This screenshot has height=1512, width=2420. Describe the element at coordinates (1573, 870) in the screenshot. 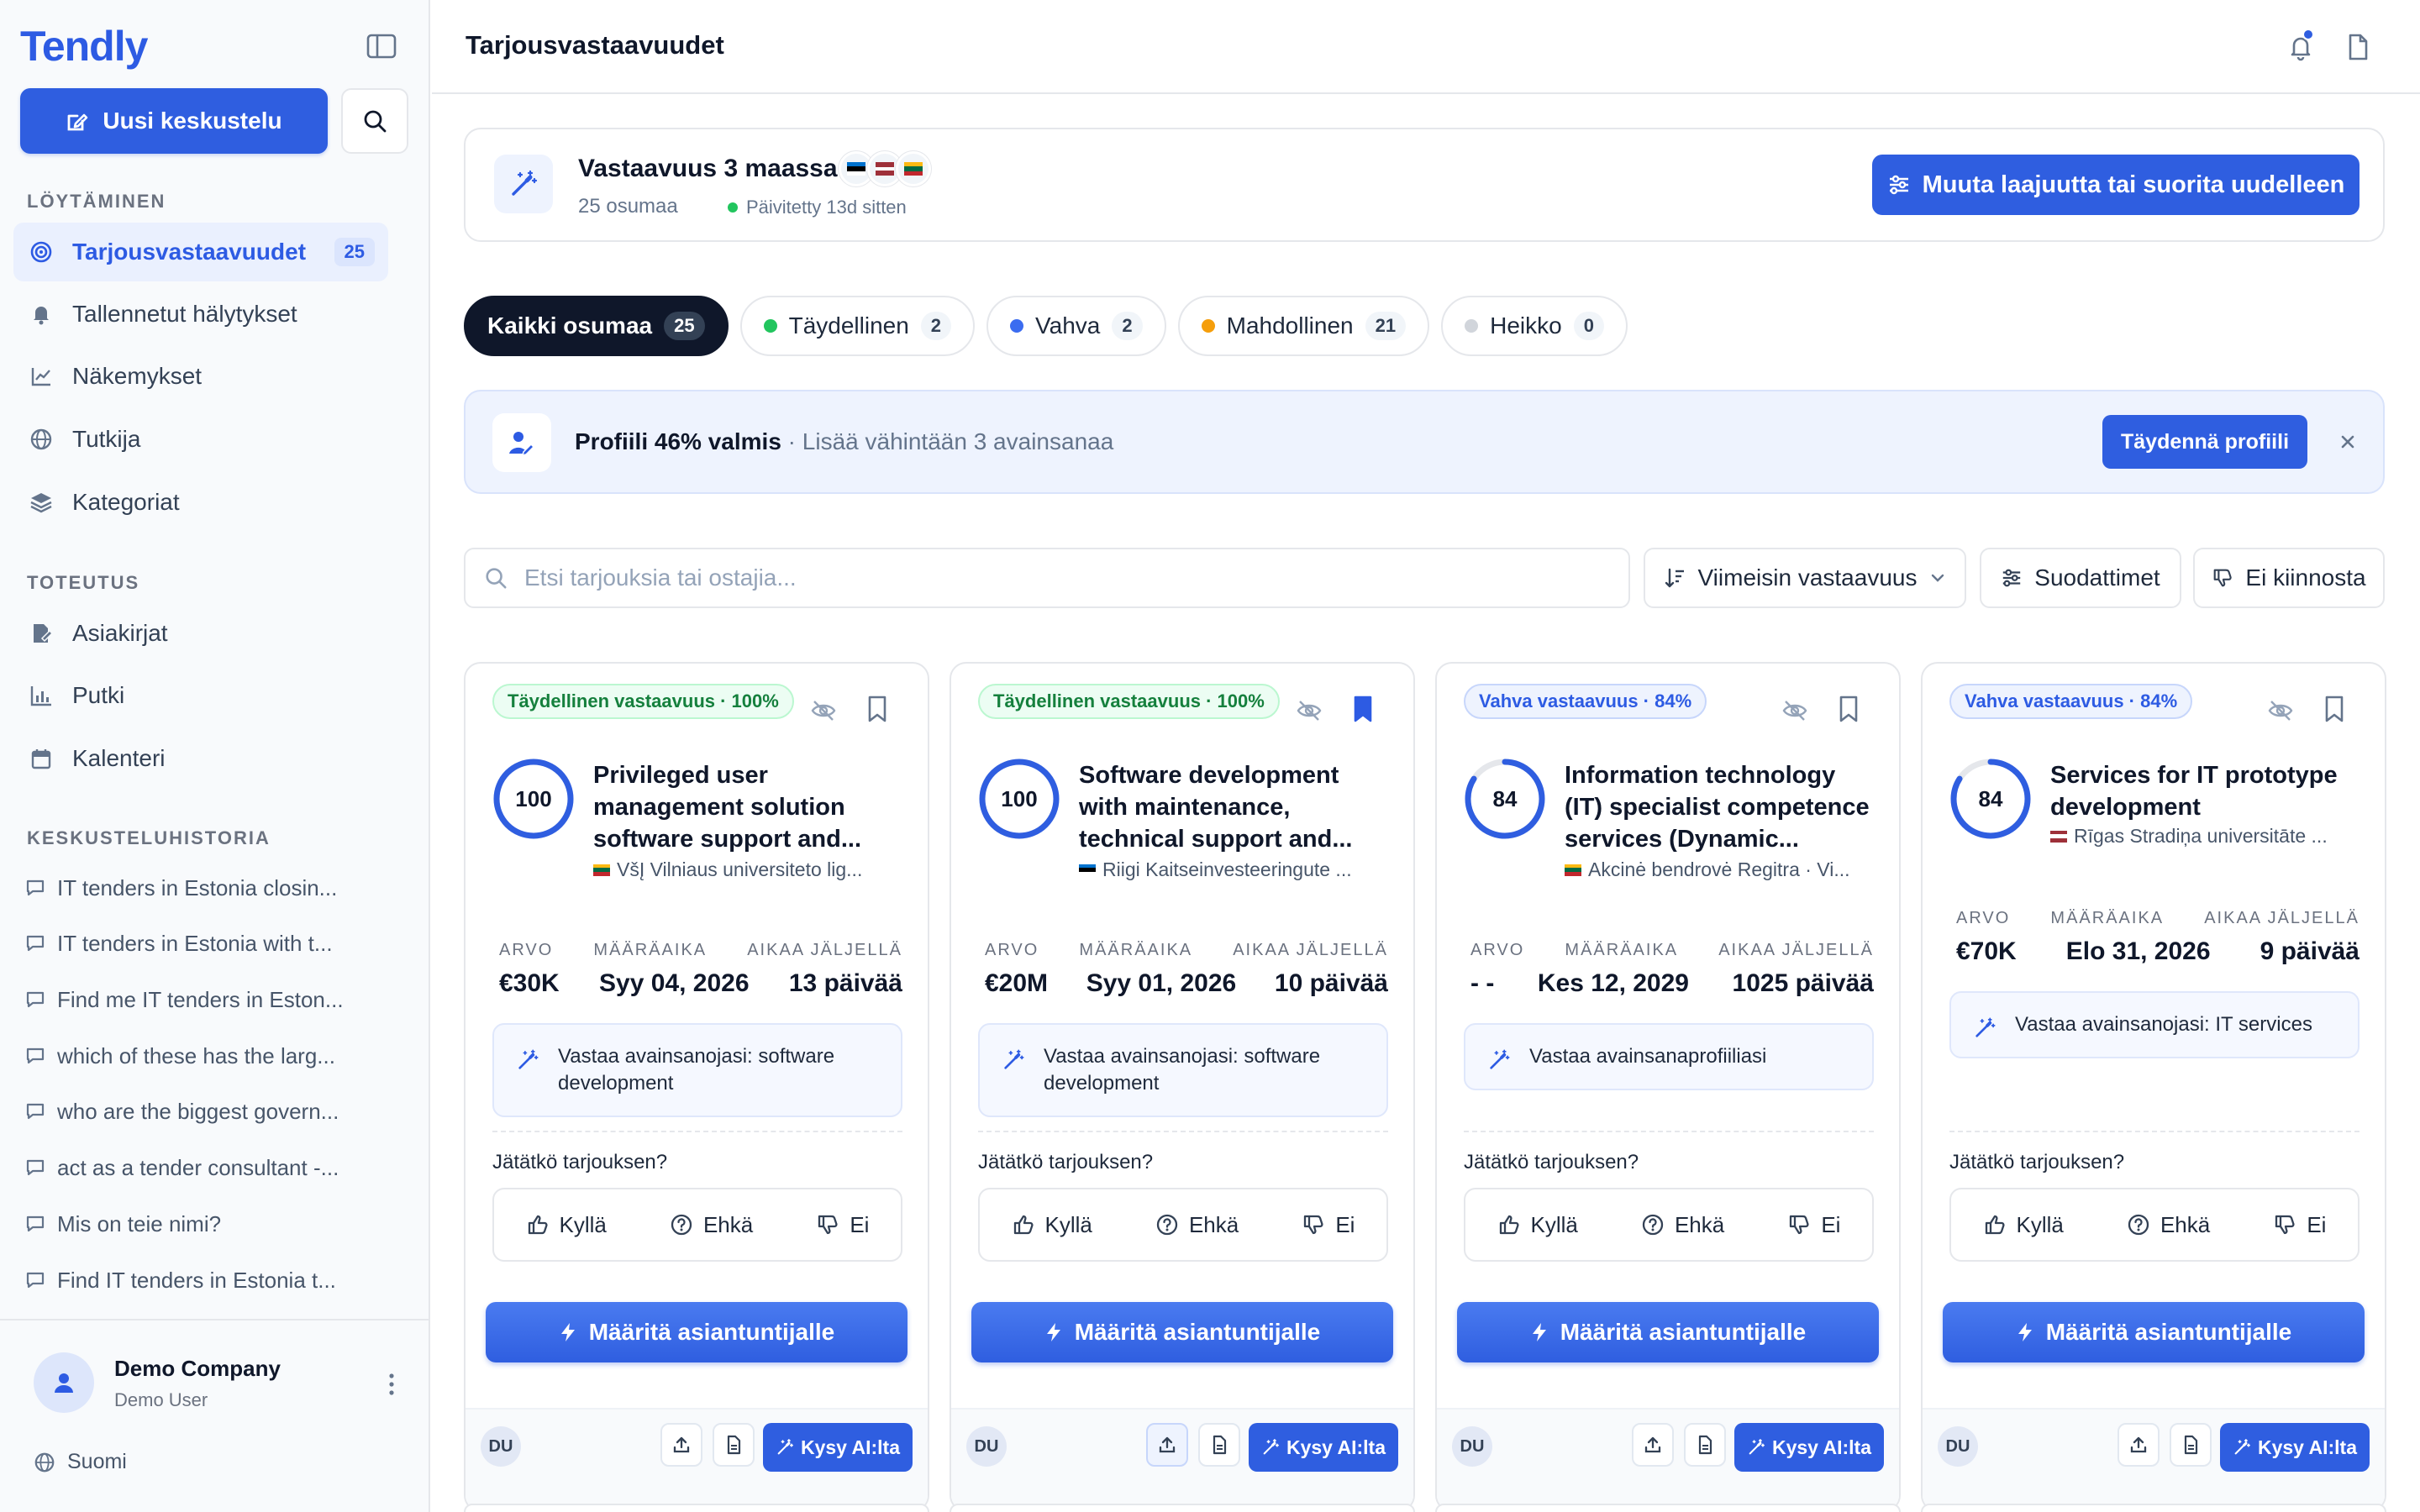

I see `buyer-country-flag-icon` at that location.